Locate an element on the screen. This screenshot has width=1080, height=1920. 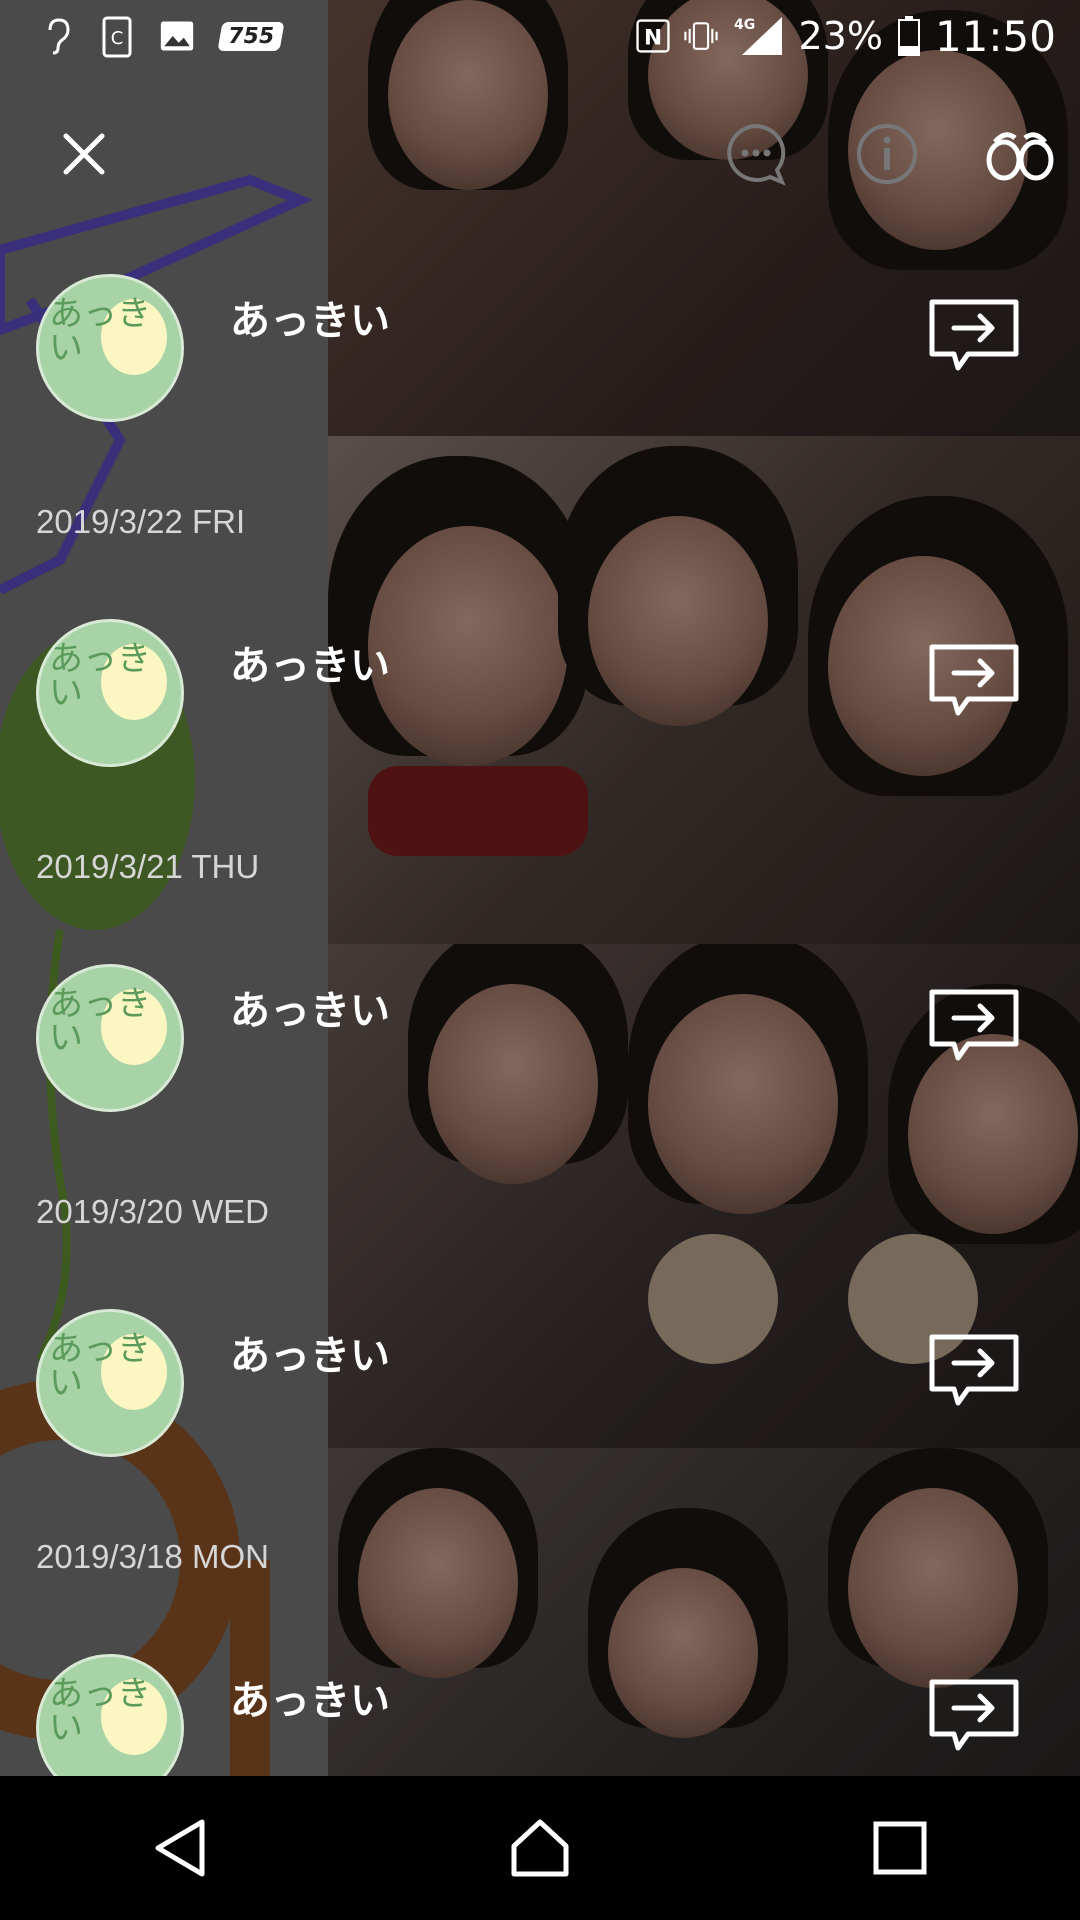
home-icon is located at coordinates (540, 1848).